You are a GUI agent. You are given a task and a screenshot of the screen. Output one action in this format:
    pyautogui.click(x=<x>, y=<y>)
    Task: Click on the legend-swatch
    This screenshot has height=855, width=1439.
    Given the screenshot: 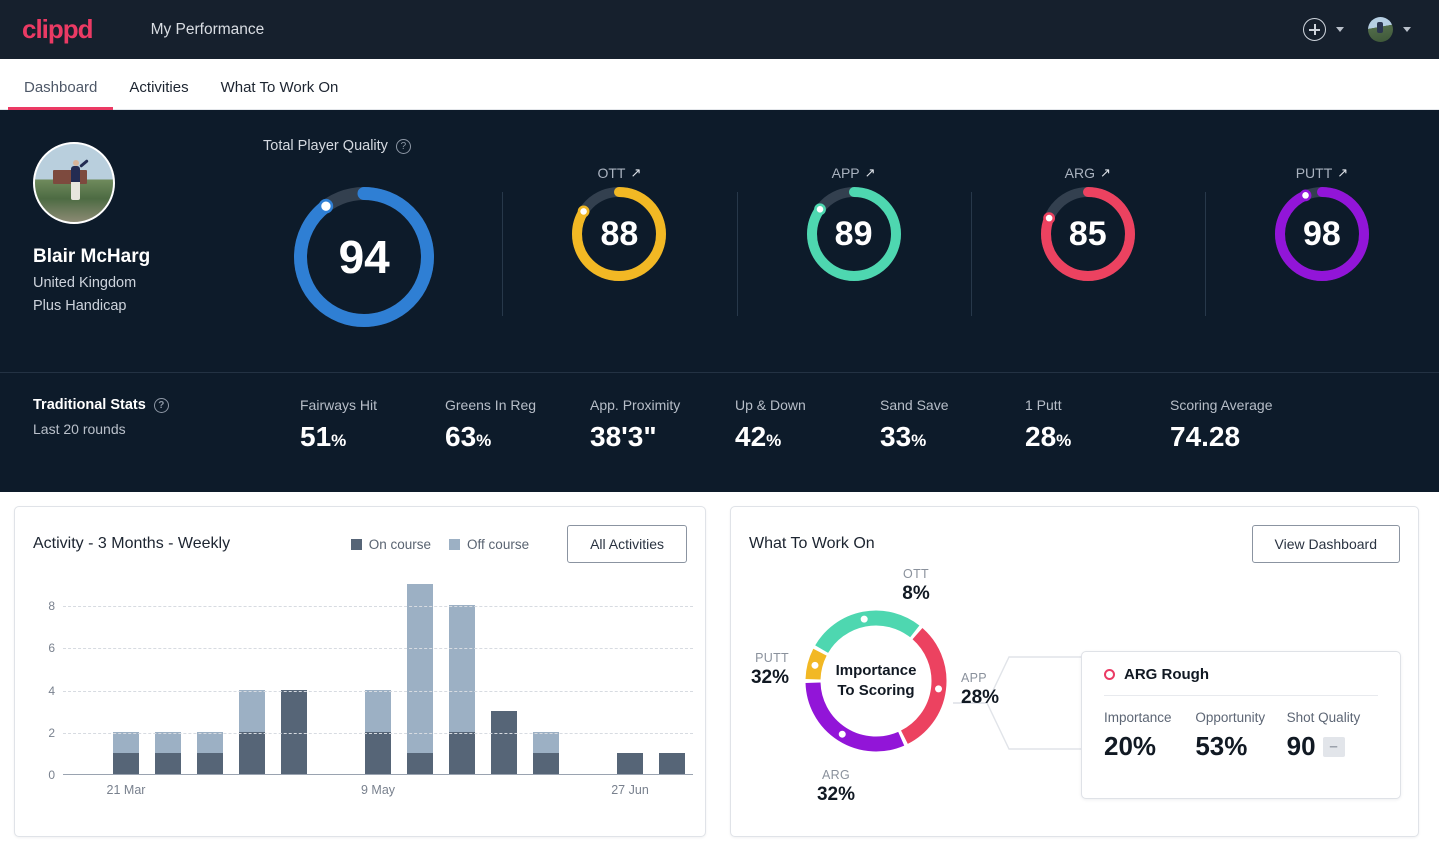 What is the action you would take?
    pyautogui.click(x=455, y=544)
    